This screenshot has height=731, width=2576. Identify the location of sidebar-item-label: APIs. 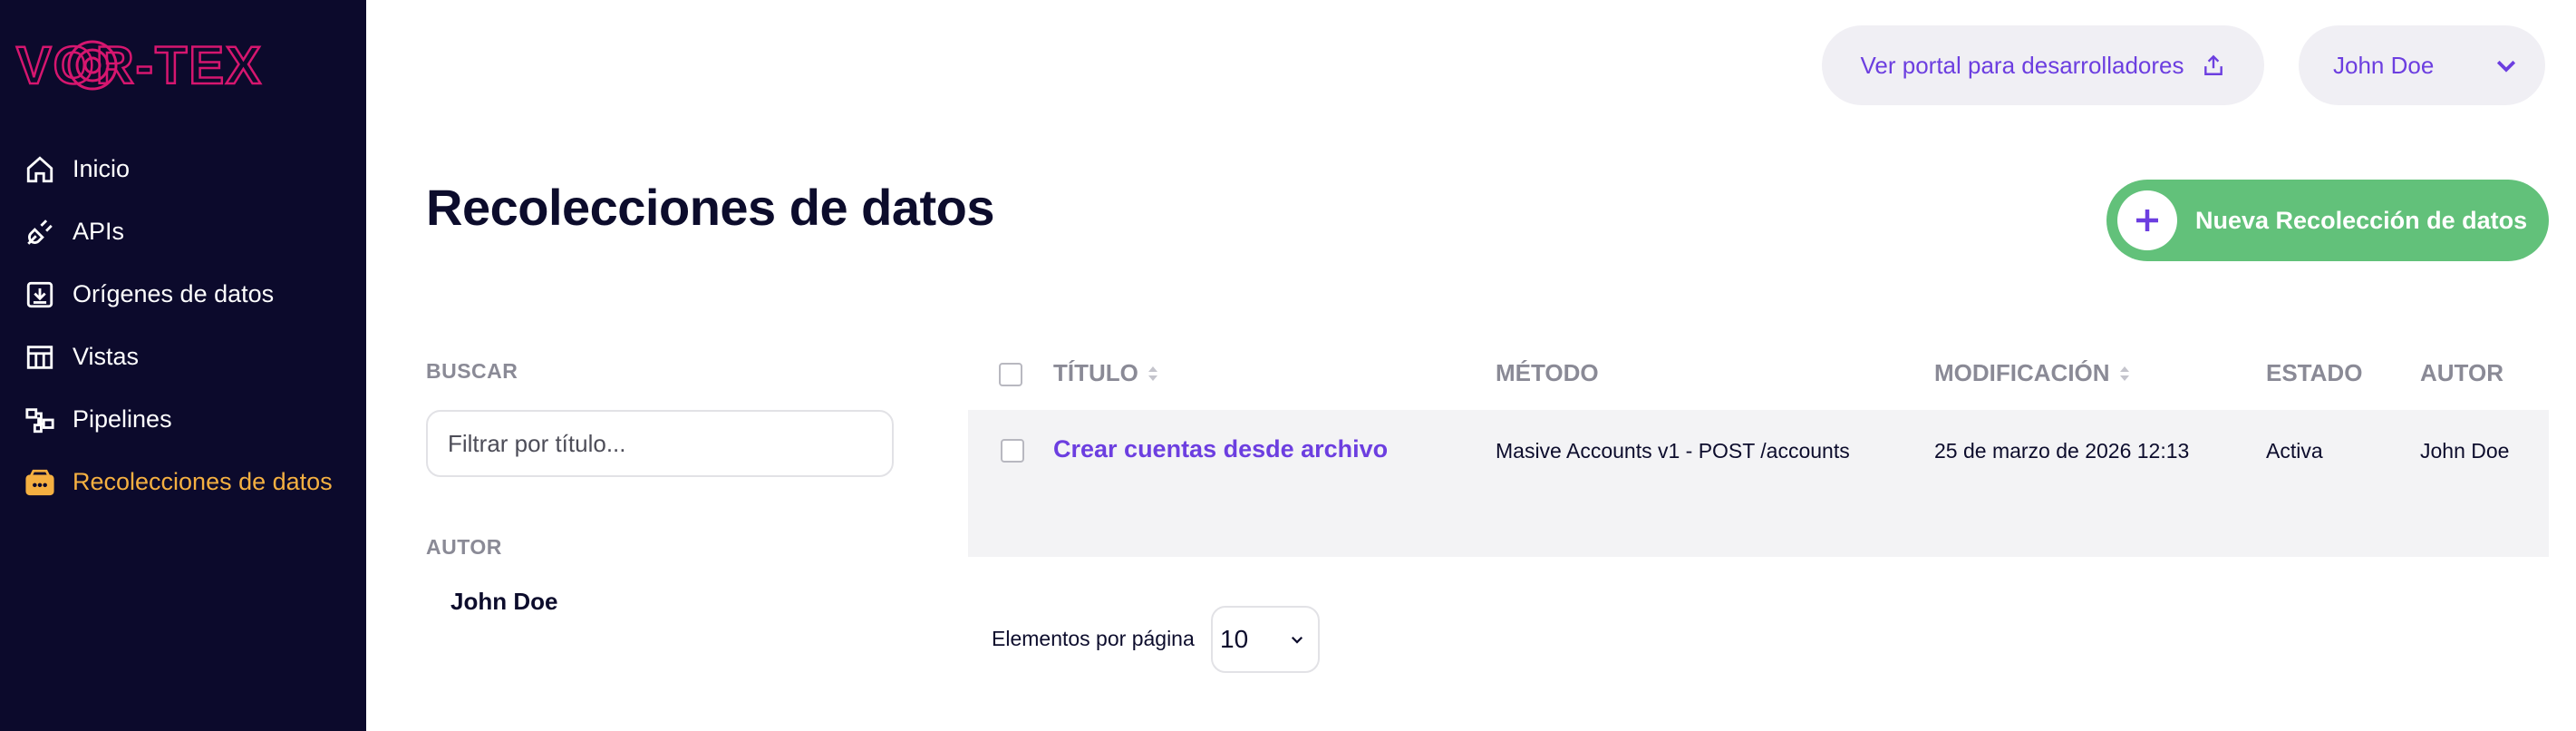
(99, 231).